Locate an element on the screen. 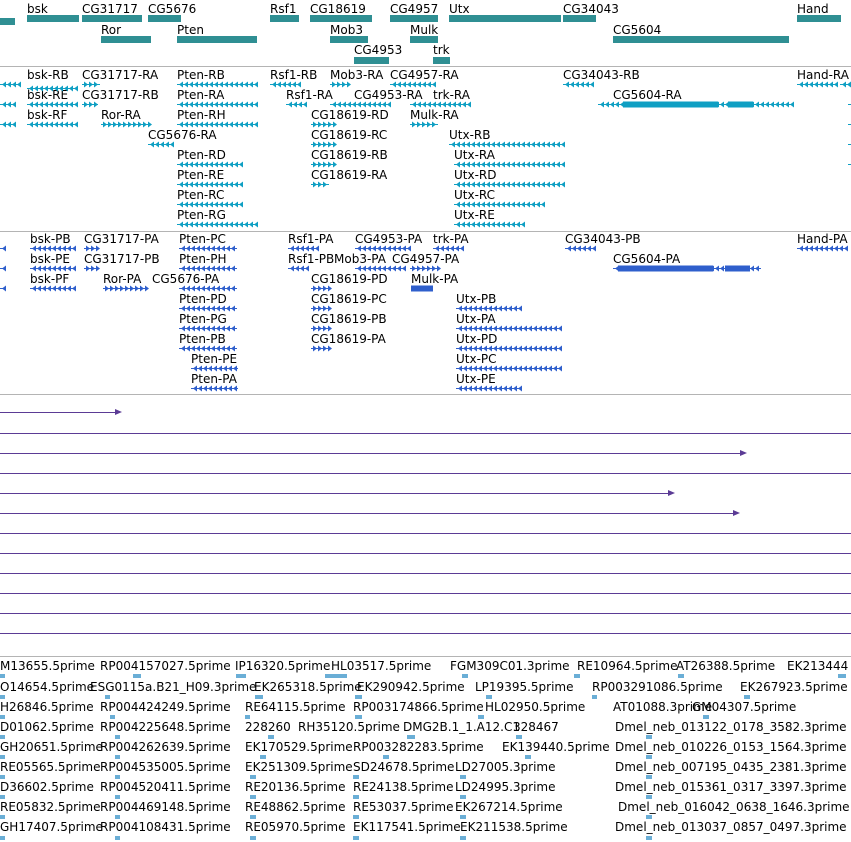 The height and width of the screenshot is (842, 851). feature-label: EK139440.5prime is located at coordinates (556, 747).